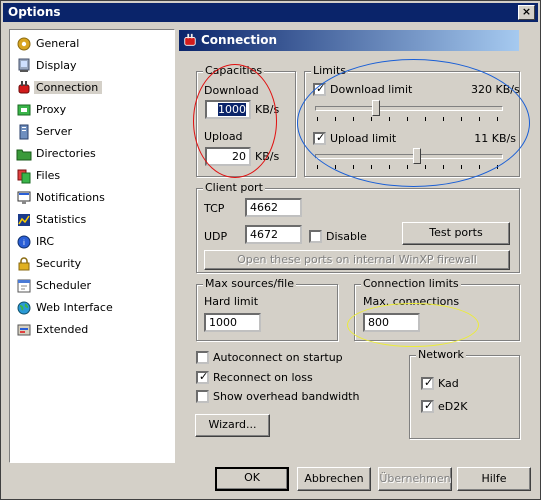 This screenshot has height=500, width=541. I want to click on sidebar-item-server: Server, so click(92, 132).